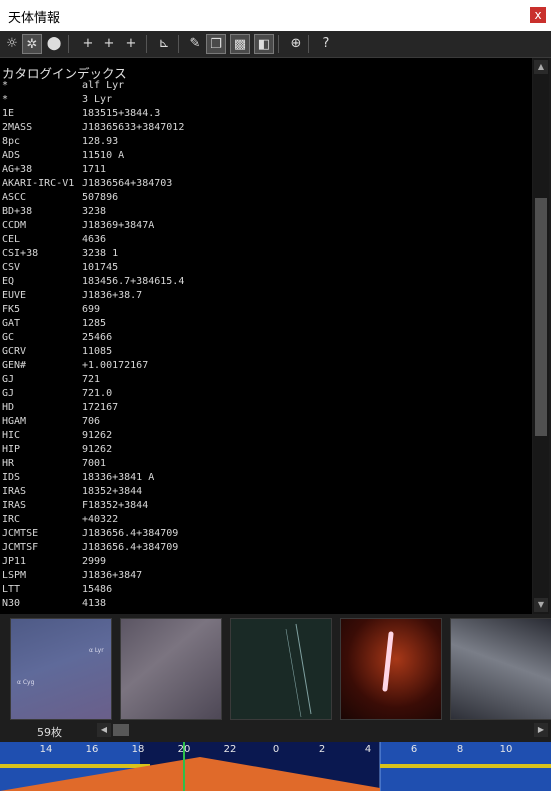 Image resolution: width=551 pixels, height=791 pixels. What do you see at coordinates (115, 365) in the screenshot?
I see `catalog-value: +1.00172167` at bounding box center [115, 365].